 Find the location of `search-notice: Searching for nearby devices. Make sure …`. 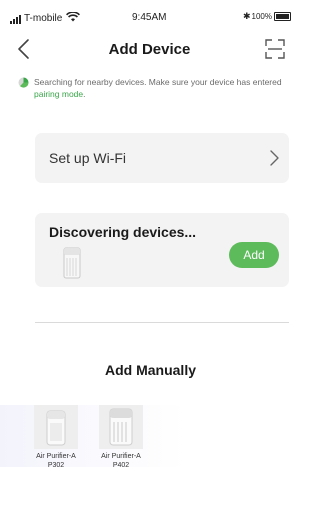

search-notice: Searching for nearby devices. Make sure … is located at coordinates (156, 88).